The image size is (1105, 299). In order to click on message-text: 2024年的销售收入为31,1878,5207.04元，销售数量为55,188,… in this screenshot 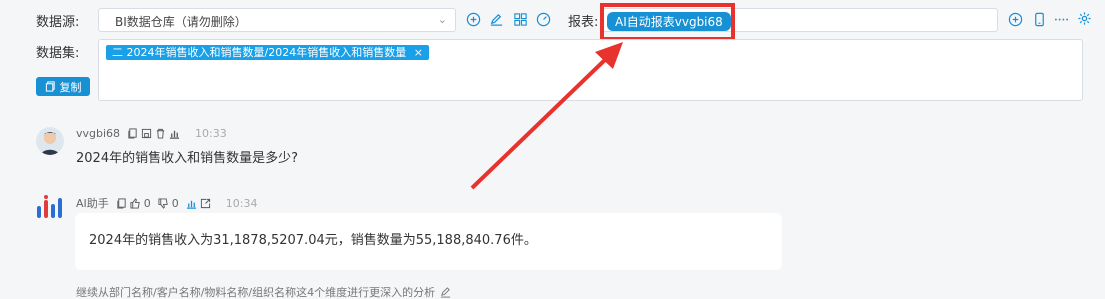, I will do `click(313, 240)`.